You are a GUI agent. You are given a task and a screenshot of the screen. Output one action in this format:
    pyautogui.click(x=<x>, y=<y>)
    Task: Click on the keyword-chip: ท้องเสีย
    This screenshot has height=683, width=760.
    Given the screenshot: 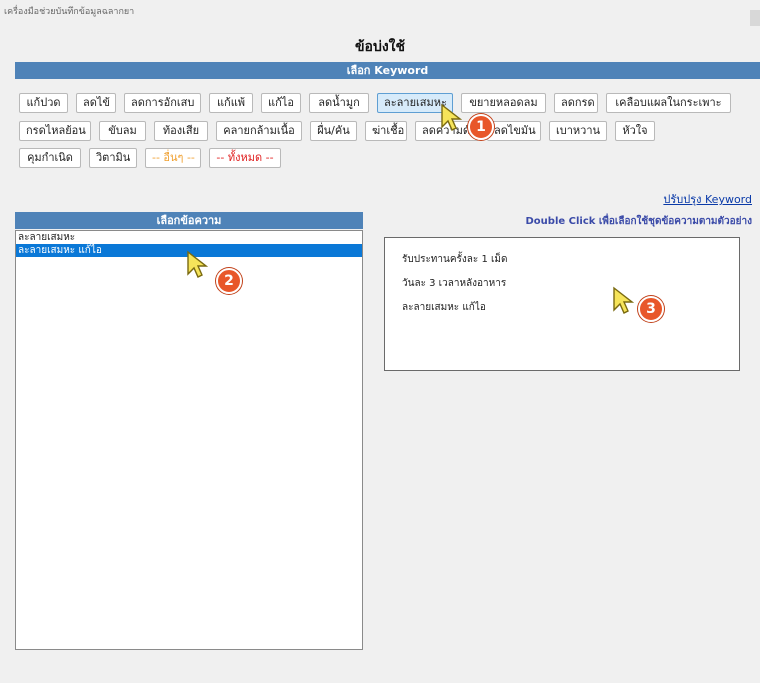 What is the action you would take?
    pyautogui.click(x=181, y=131)
    